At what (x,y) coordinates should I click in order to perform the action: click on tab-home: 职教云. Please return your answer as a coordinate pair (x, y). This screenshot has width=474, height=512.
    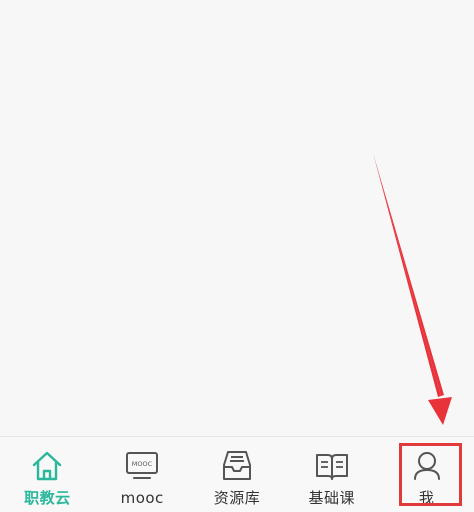
    Looking at the image, I should click on (47, 474).